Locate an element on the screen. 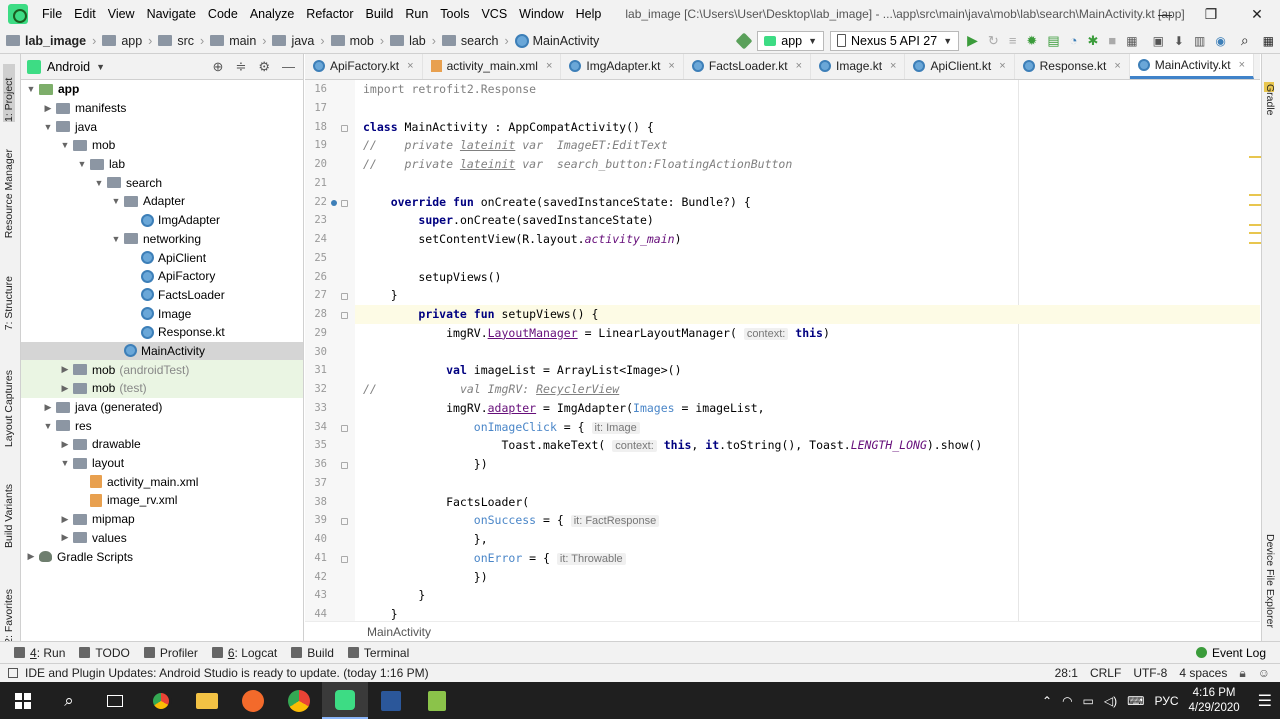  stop-icon: ■ is located at coordinates (1112, 40).